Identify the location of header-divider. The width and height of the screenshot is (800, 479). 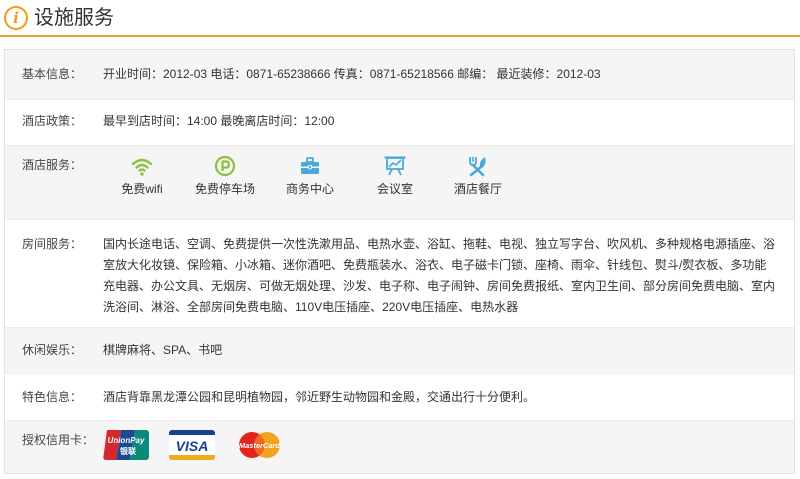
(400, 36).